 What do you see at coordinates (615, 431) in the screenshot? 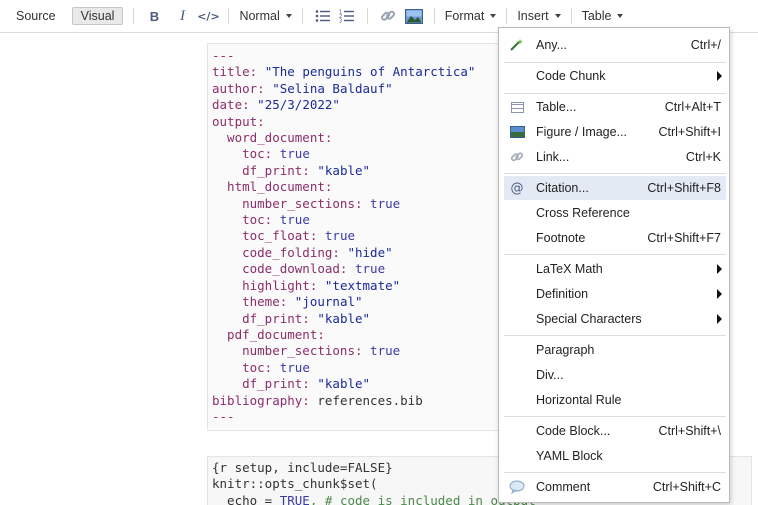
I see `menu-item-code-block: Code Block... Ctrl+Shift+\` at bounding box center [615, 431].